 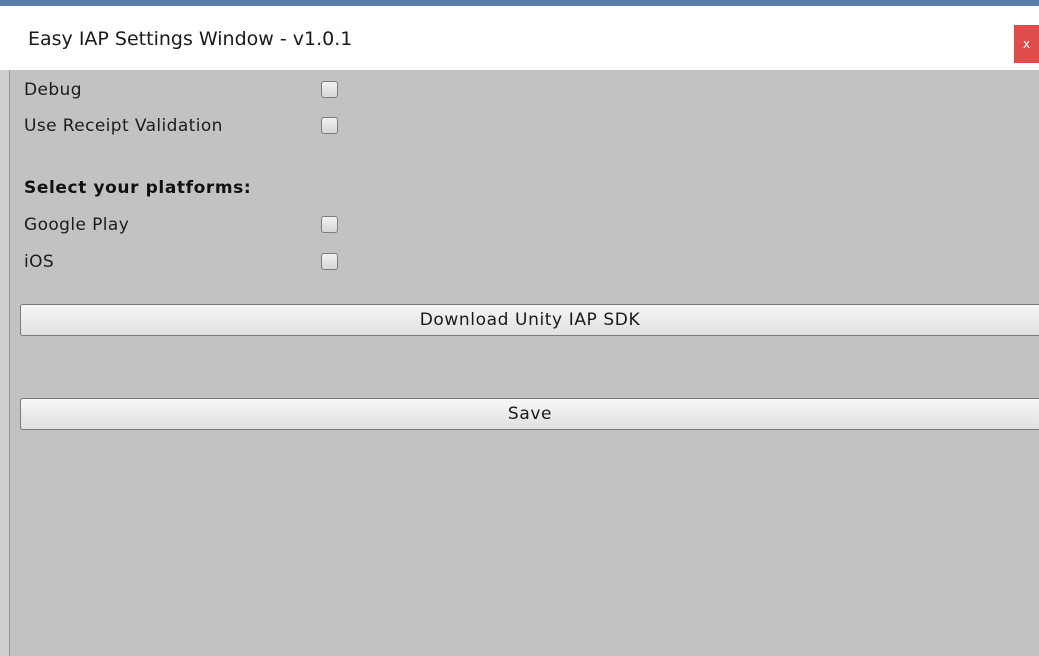 I want to click on window-left-edge, so click(x=5, y=363).